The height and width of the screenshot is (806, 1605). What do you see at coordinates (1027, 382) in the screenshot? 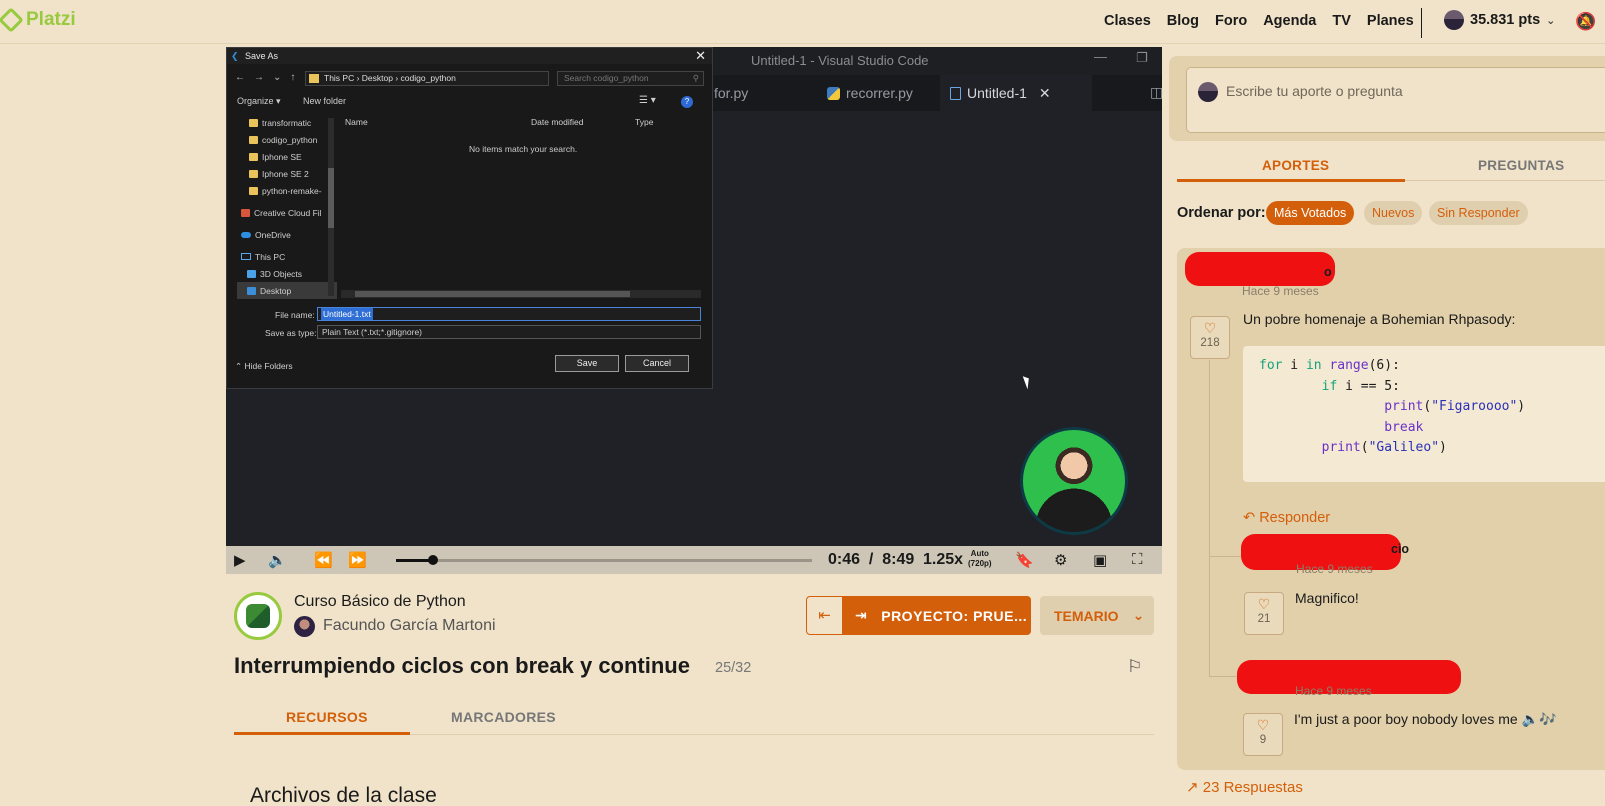
I see `mouse-pointer-icon` at bounding box center [1027, 382].